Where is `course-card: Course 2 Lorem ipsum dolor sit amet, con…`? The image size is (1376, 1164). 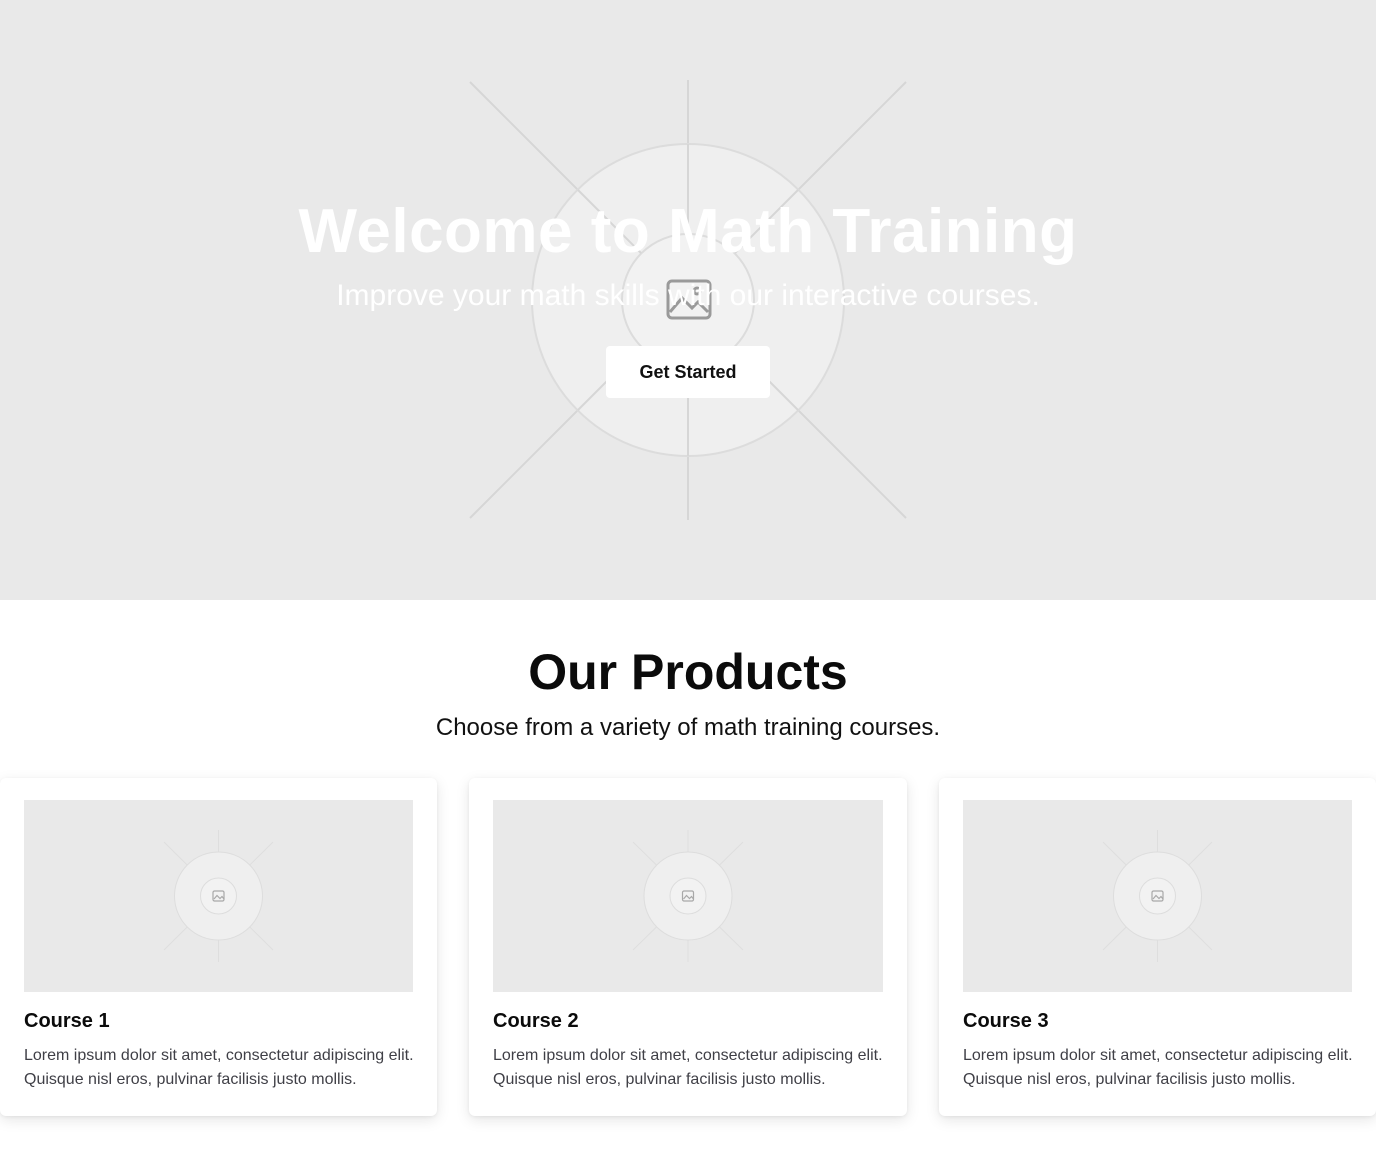 course-card: Course 2 Lorem ipsum dolor sit amet, con… is located at coordinates (688, 947).